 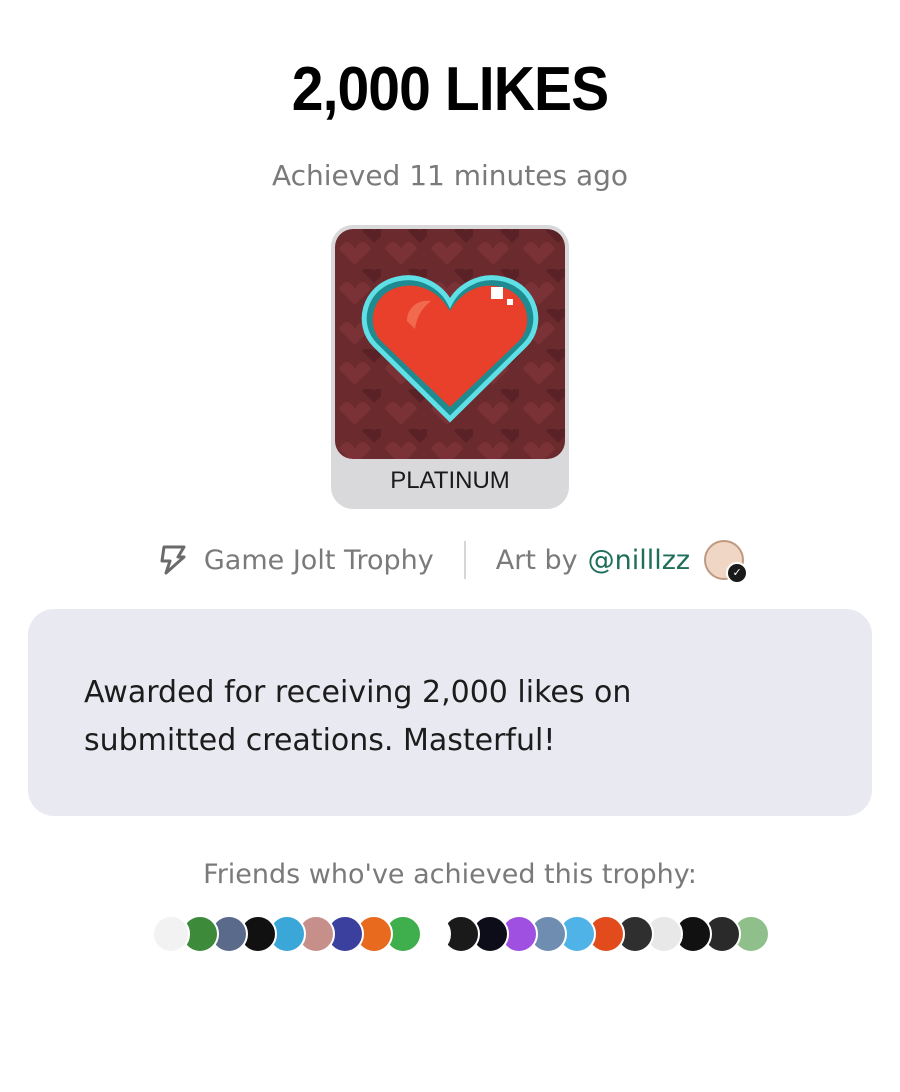 I want to click on game-jolt-bolt-icon, so click(x=173, y=560).